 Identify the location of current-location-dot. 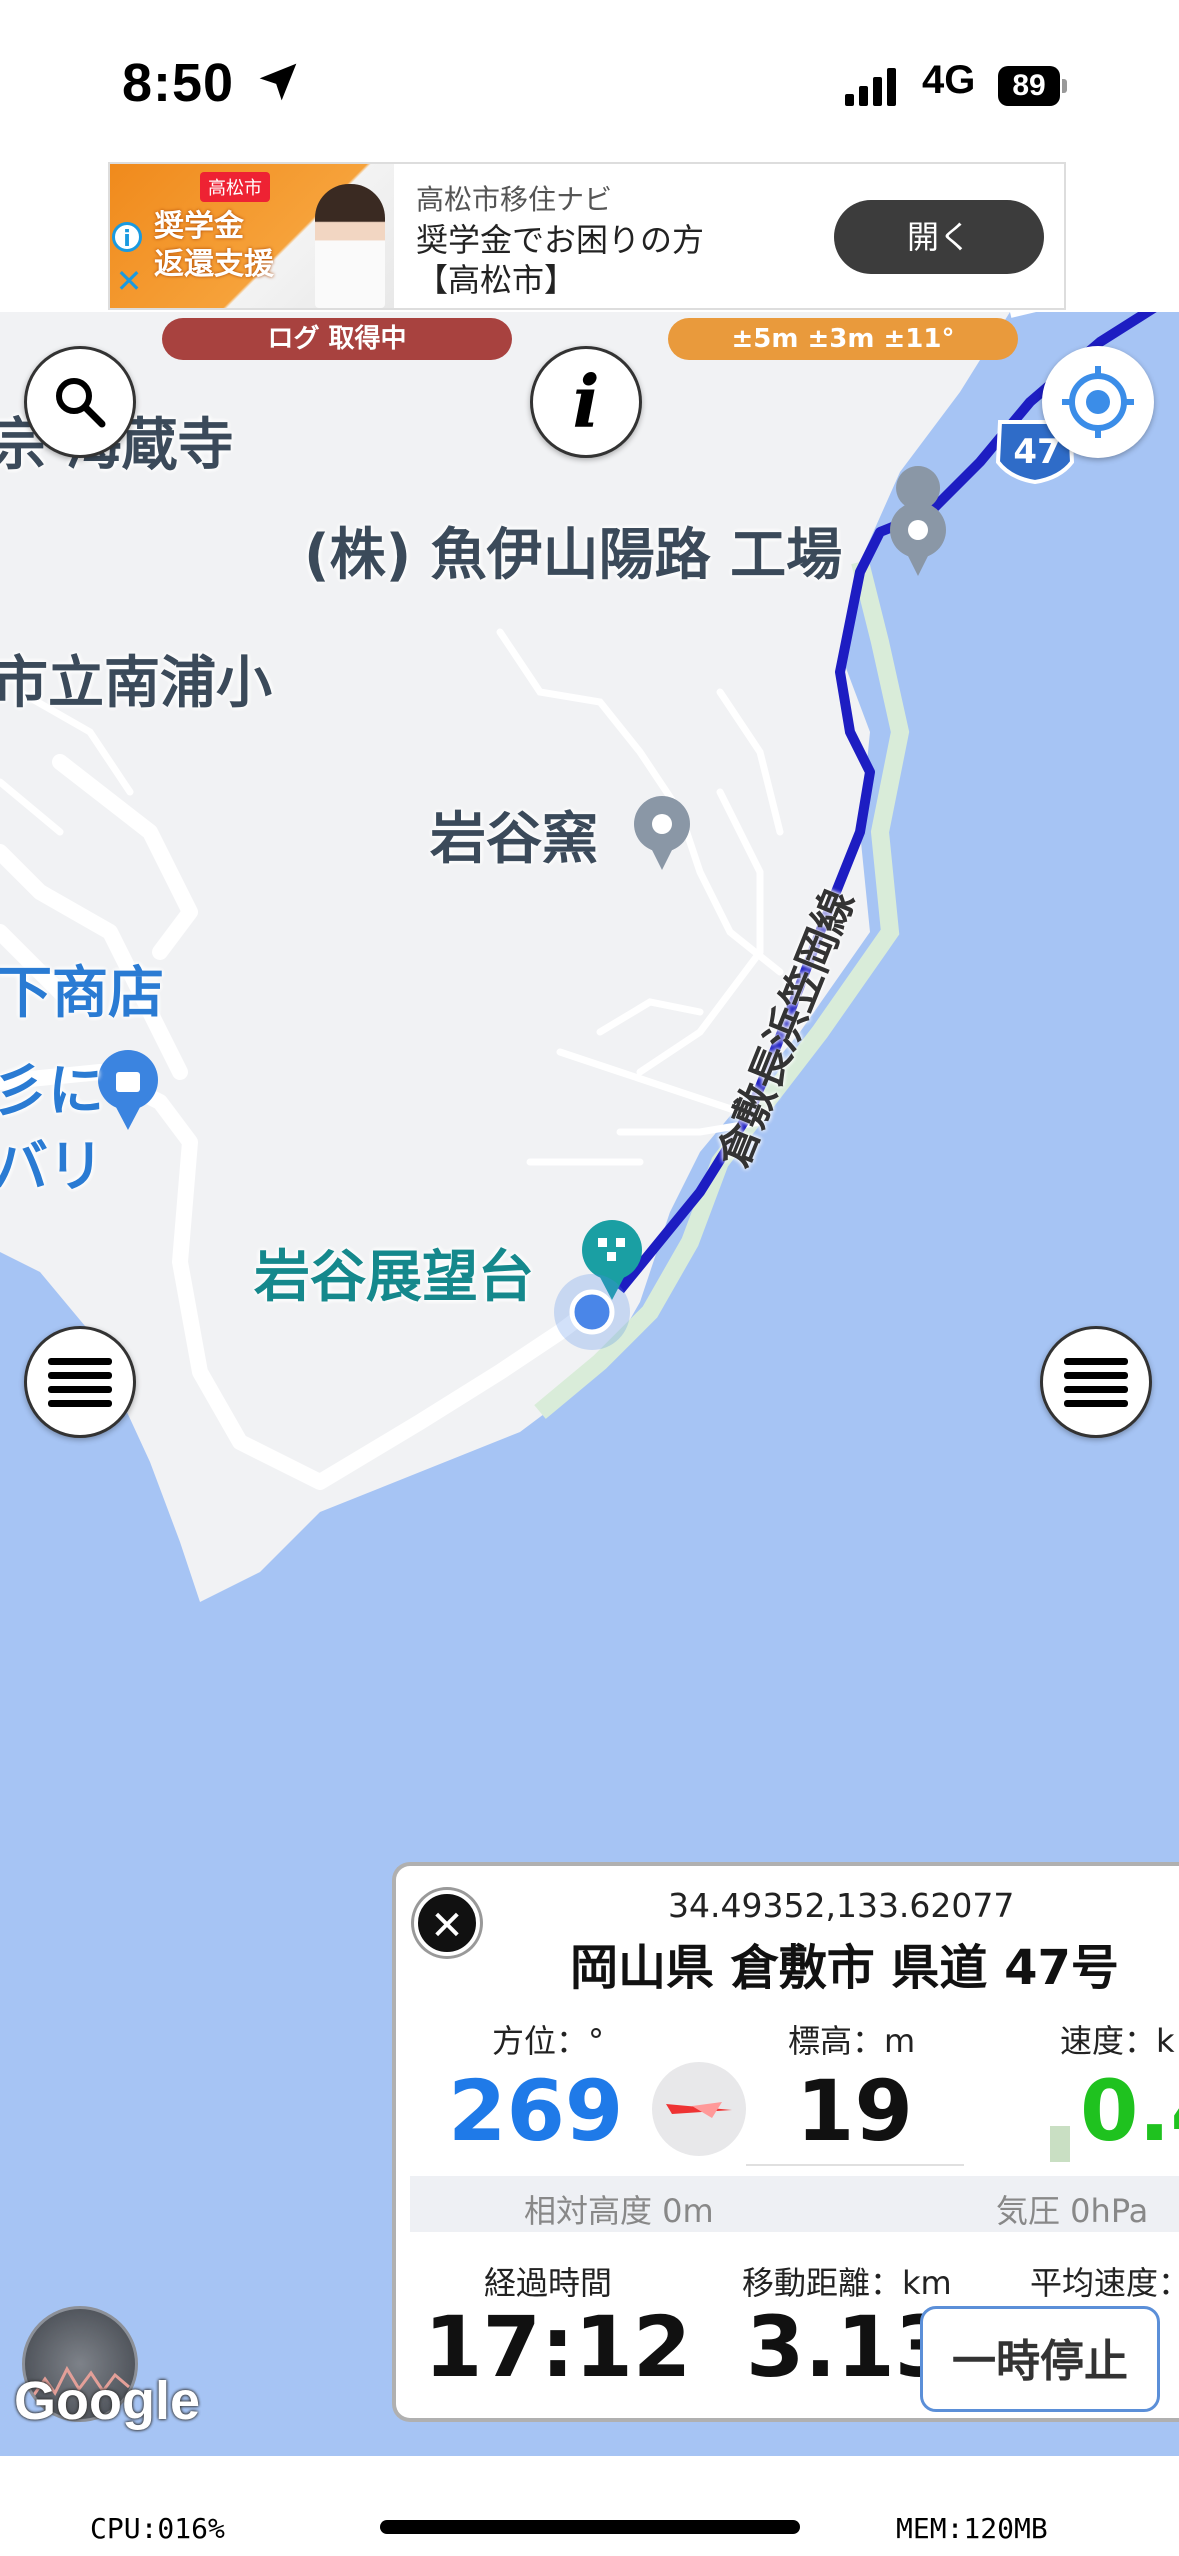
(592, 1312).